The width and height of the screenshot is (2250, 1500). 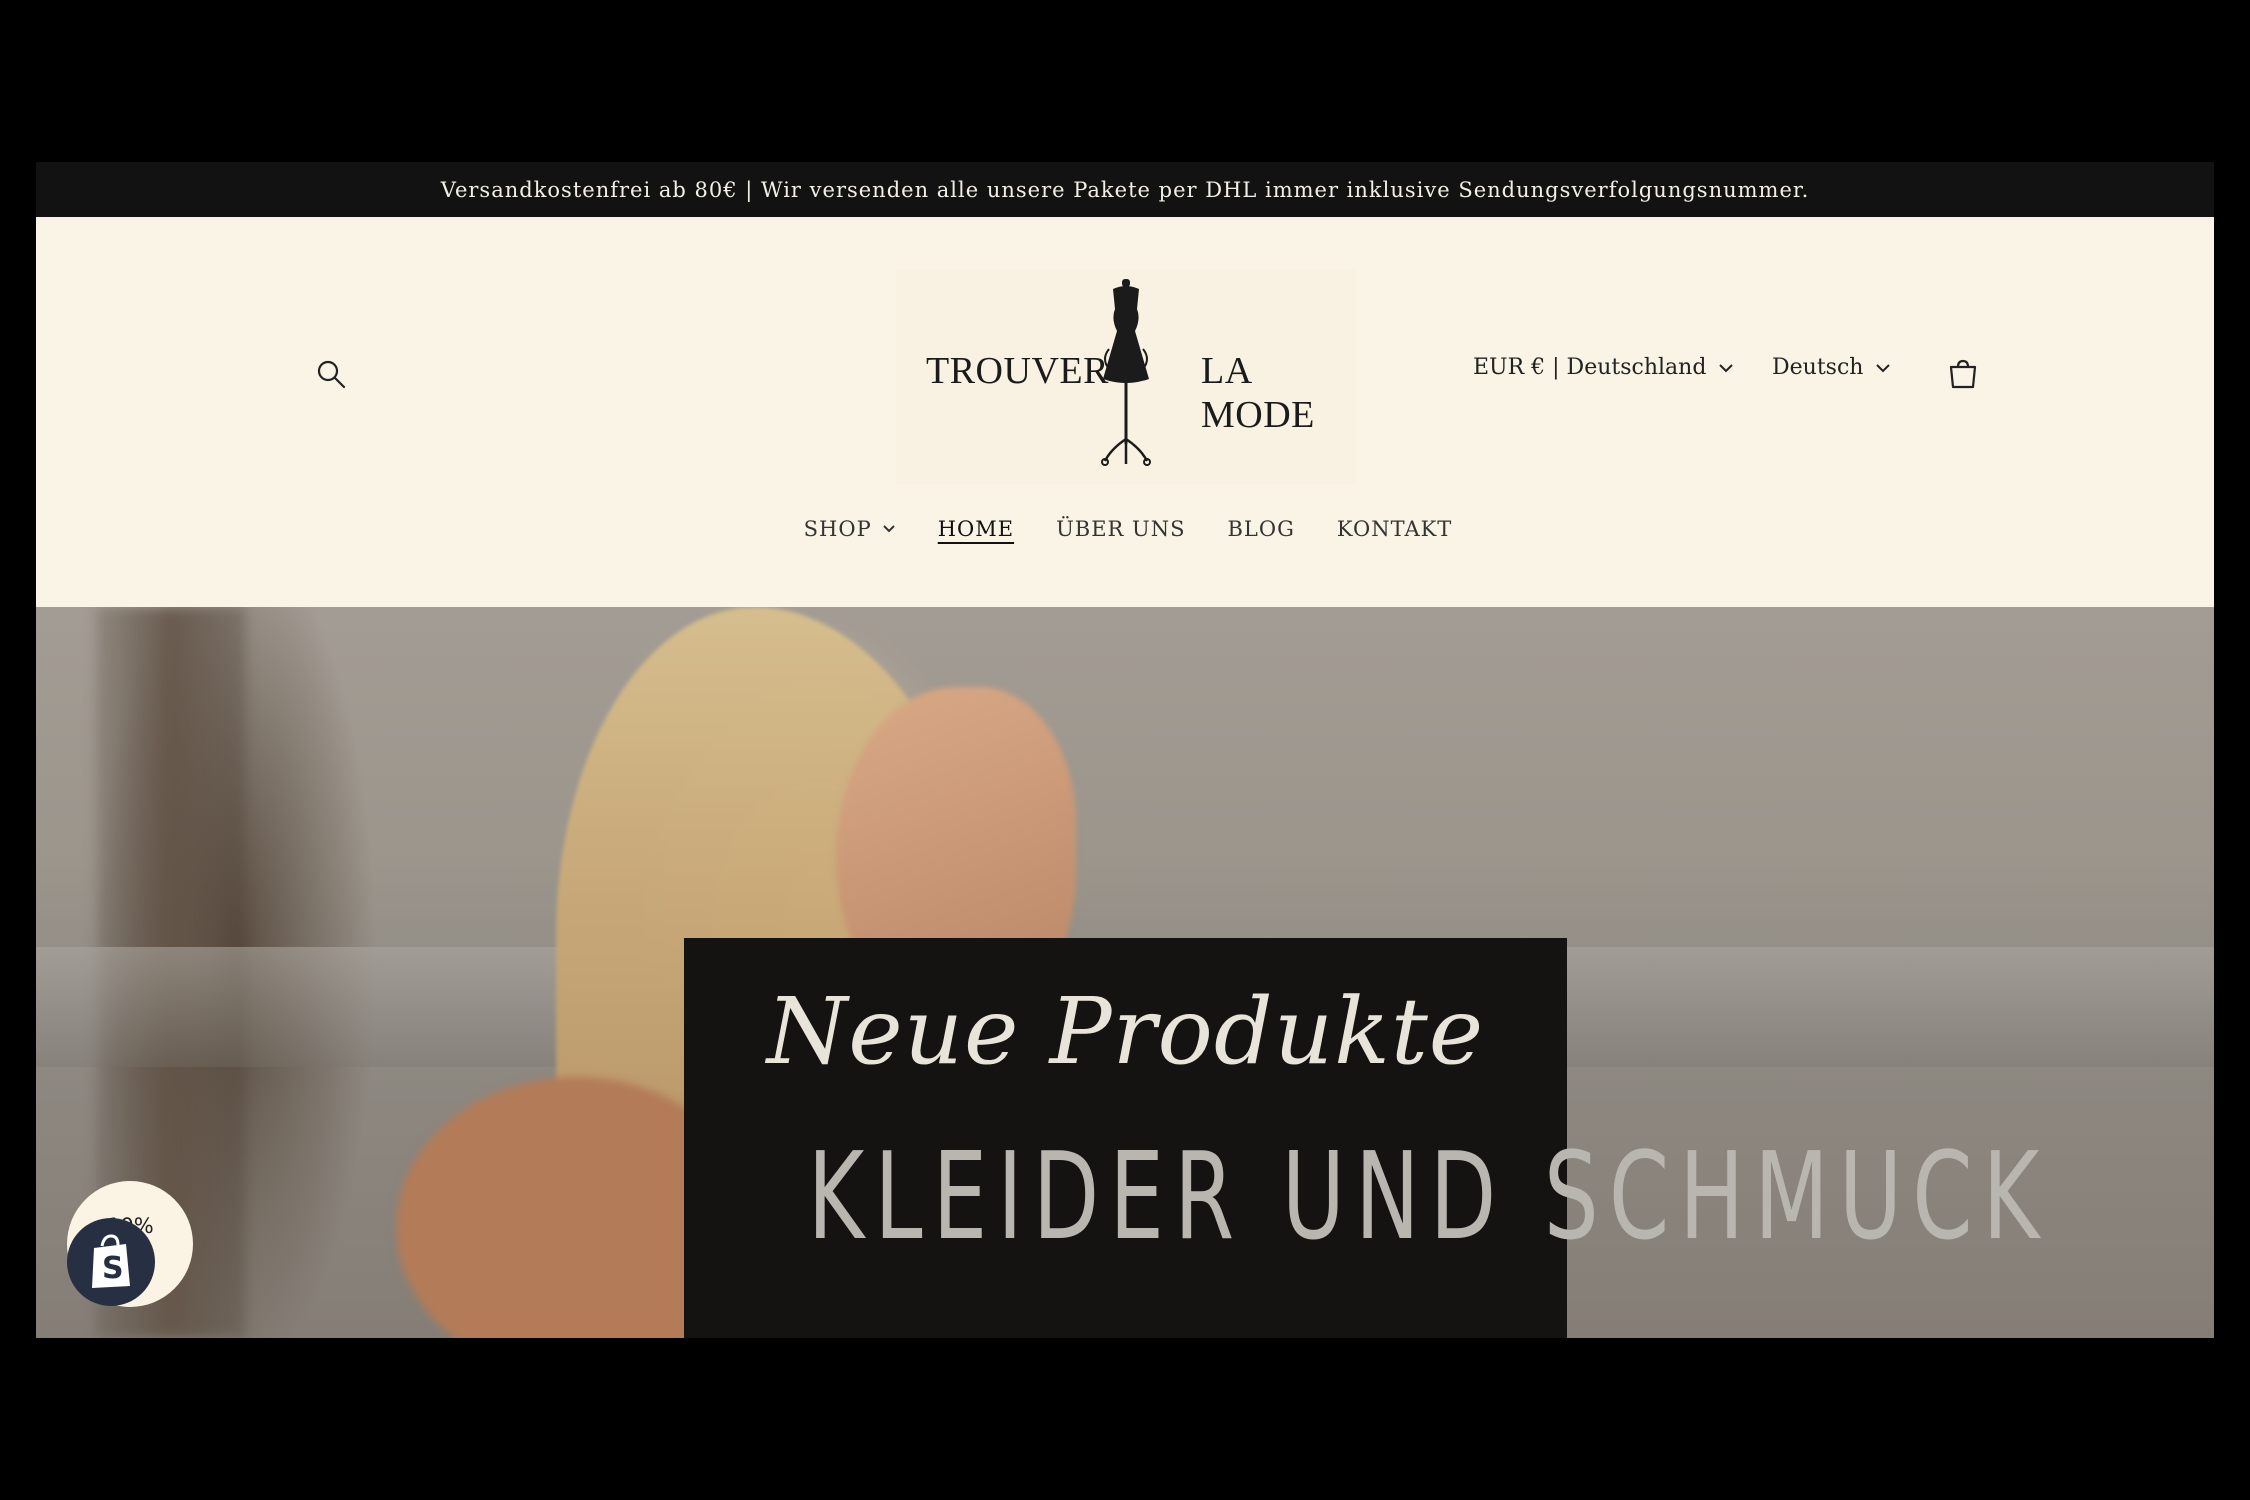 I want to click on nav-item-home: HOME, so click(x=973, y=529).